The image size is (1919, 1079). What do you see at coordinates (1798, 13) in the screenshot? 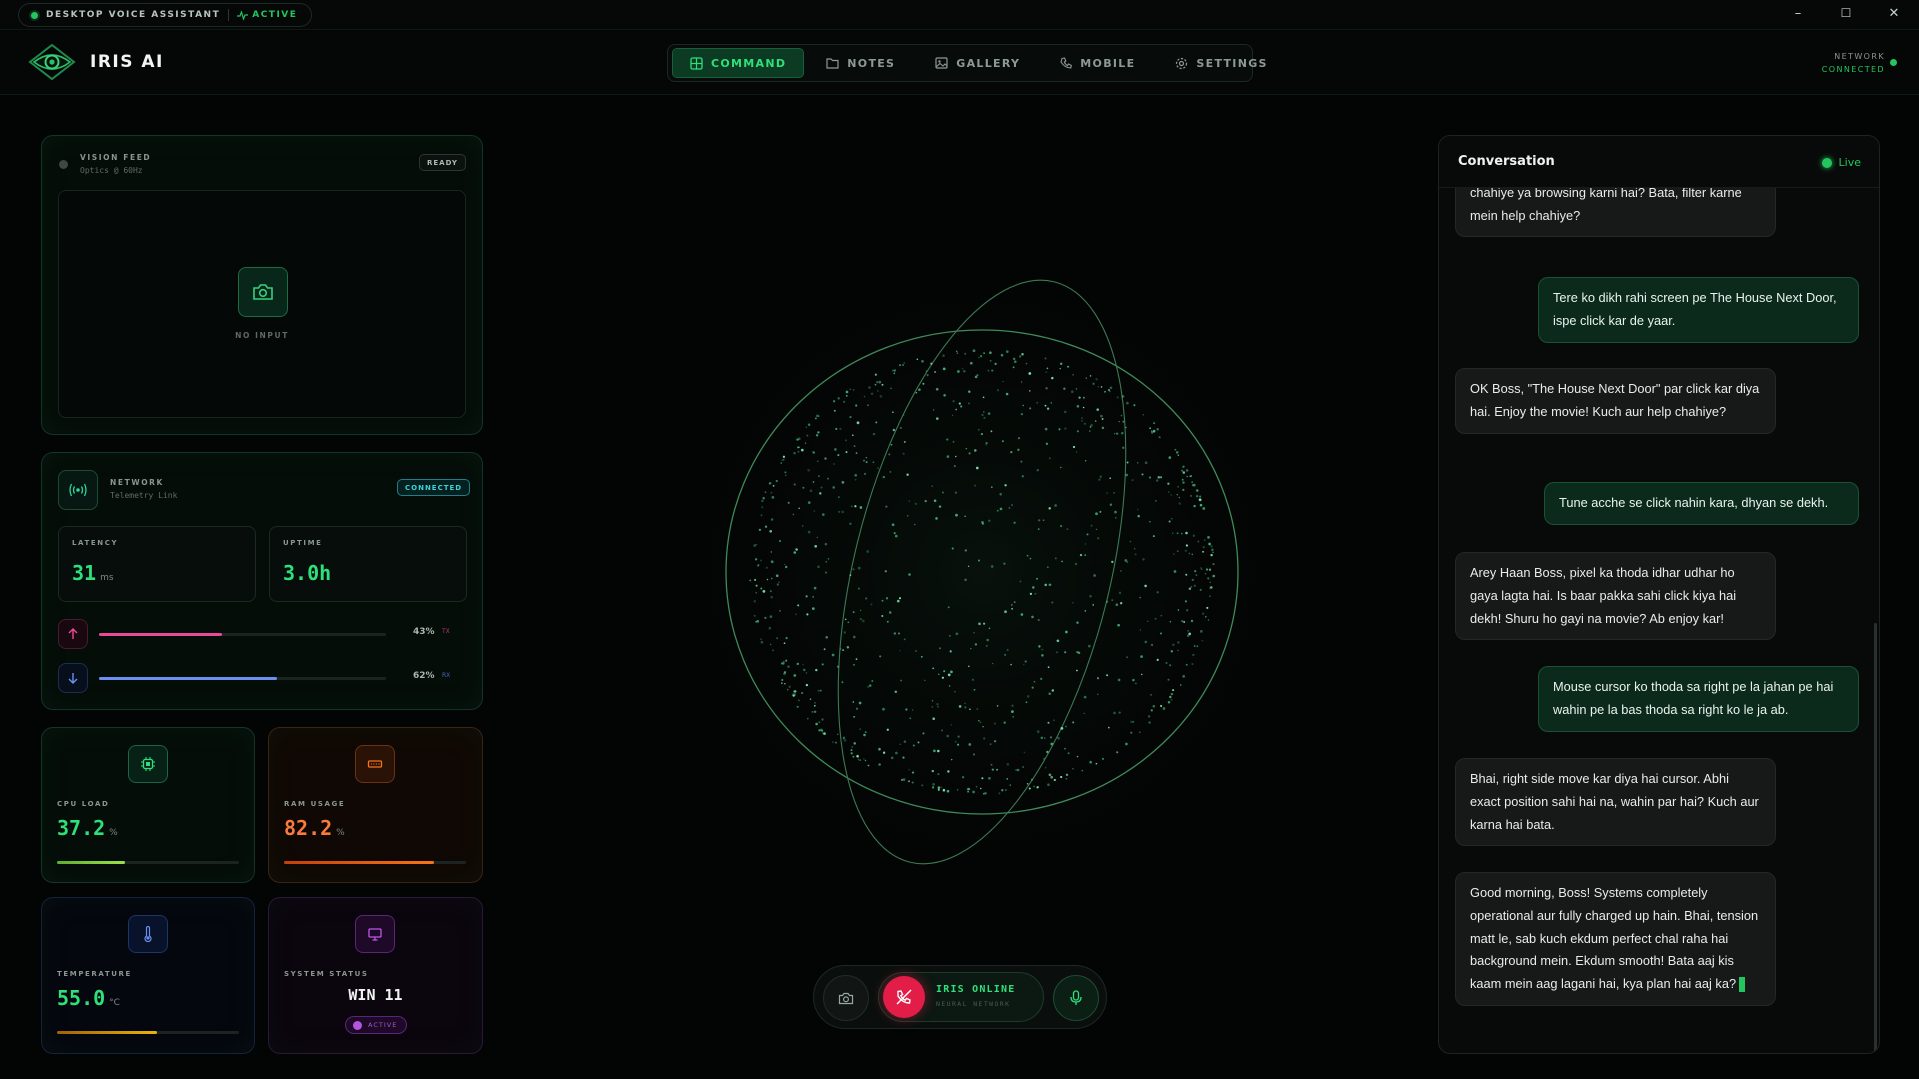
I see `minimize-button: –` at bounding box center [1798, 13].